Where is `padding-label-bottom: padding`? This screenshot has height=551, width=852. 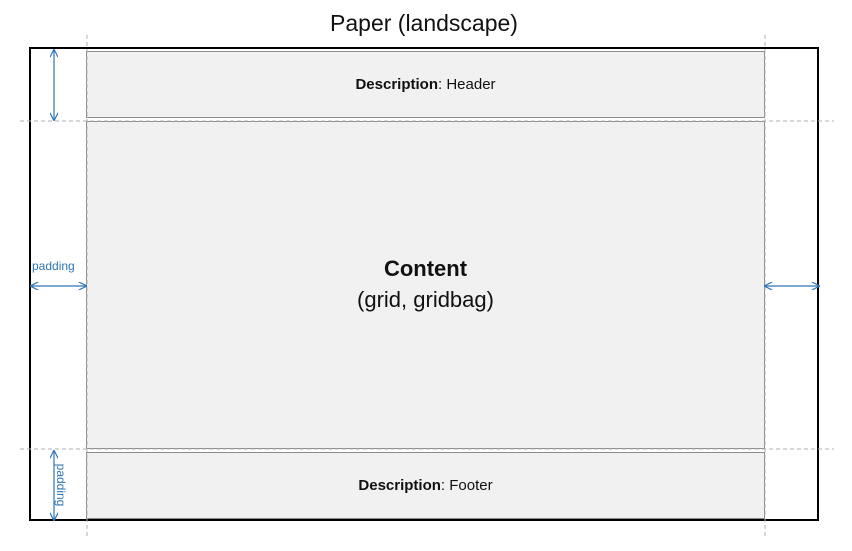
padding-label-bottom: padding is located at coordinates (61, 485).